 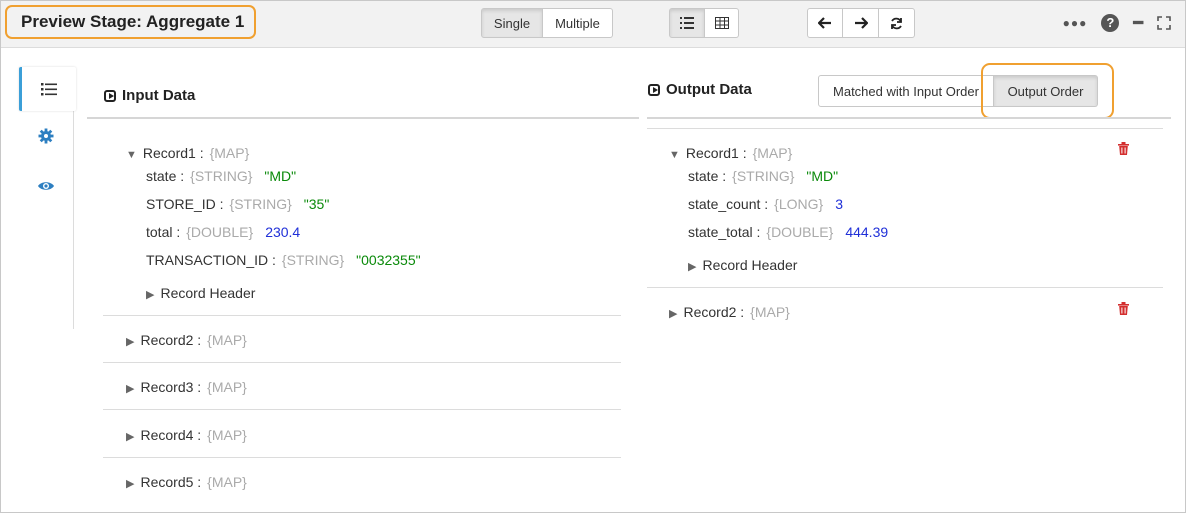 I want to click on single-button: Single, so click(x=512, y=23).